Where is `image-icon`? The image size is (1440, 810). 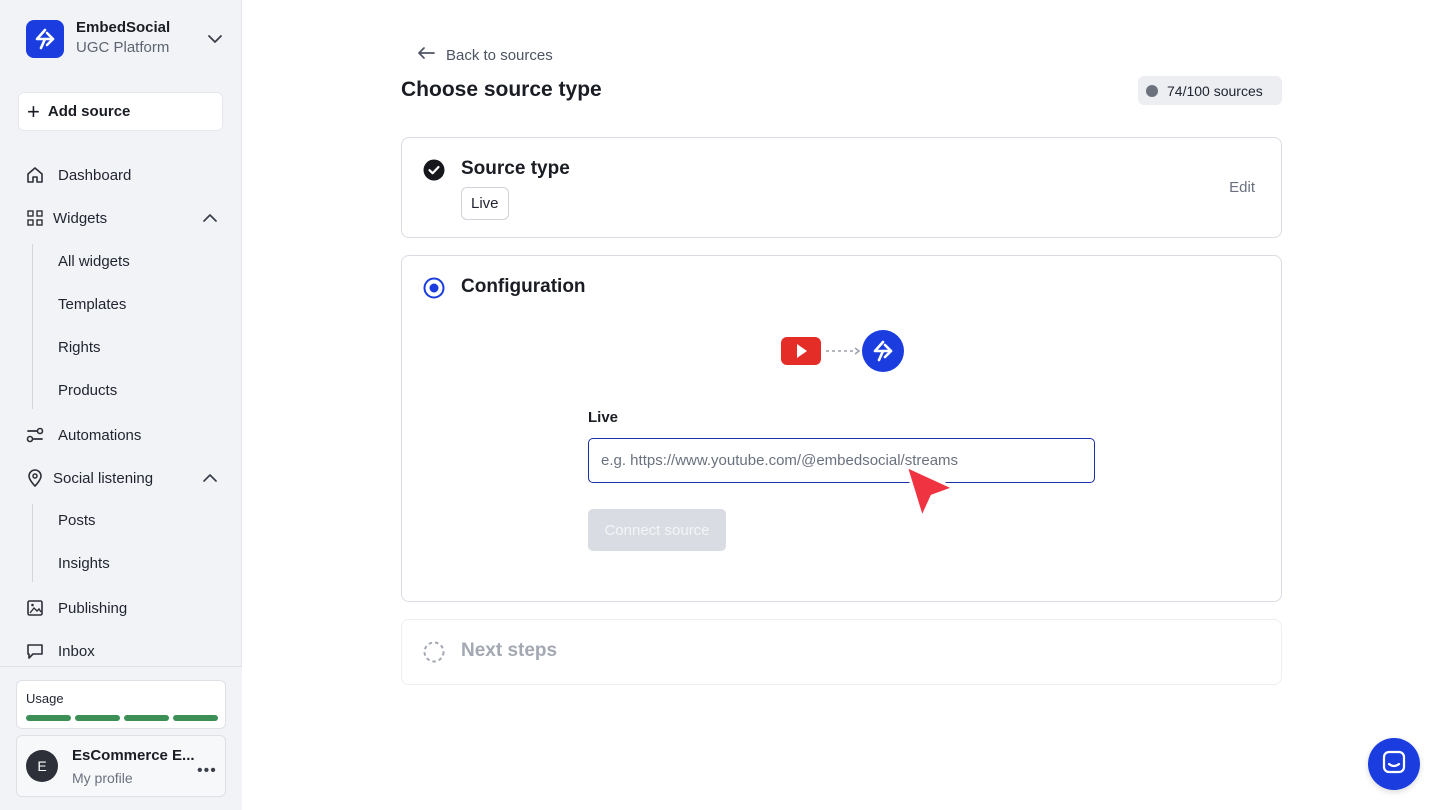 image-icon is located at coordinates (35, 608).